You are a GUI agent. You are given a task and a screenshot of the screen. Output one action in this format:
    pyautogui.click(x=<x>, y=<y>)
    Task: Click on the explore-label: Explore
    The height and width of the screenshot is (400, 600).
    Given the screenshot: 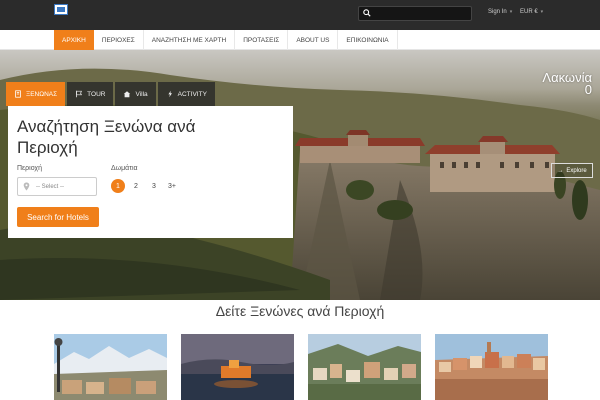 What is the action you would take?
    pyautogui.click(x=576, y=170)
    